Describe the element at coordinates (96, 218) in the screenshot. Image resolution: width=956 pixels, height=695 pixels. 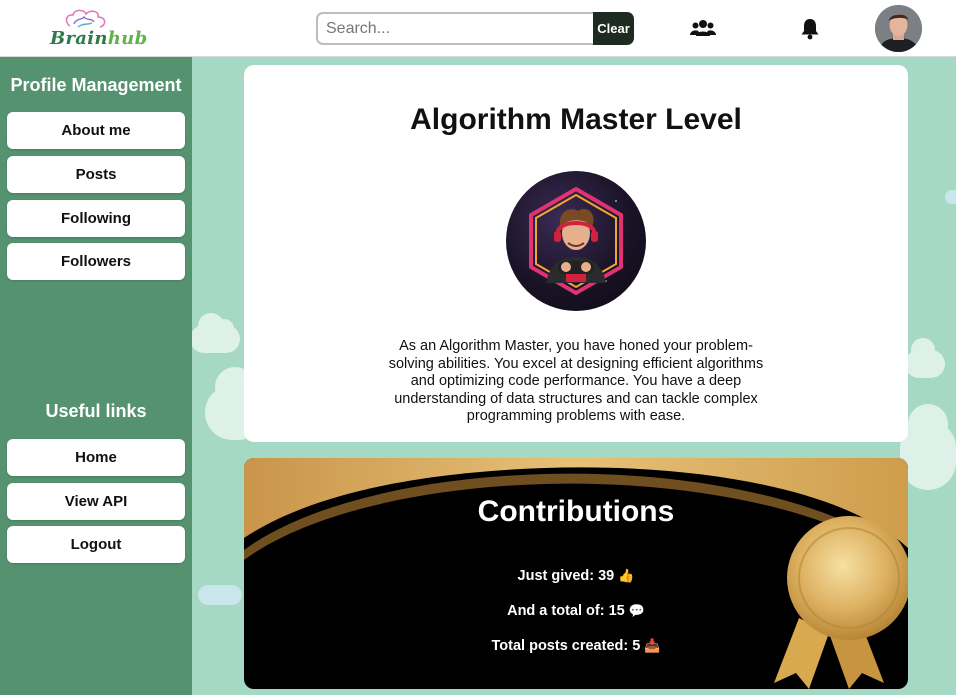
I see `sidebar-item-following: Following` at that location.